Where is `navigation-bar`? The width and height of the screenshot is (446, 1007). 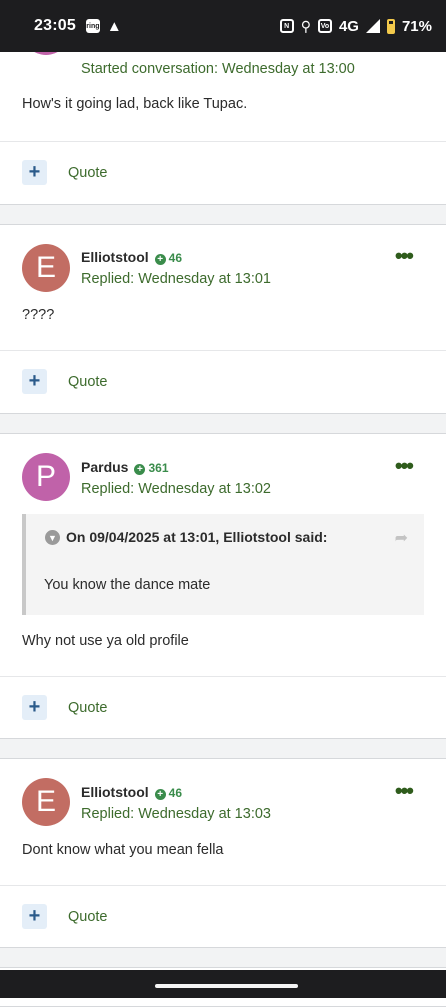 navigation-bar is located at coordinates (223, 984).